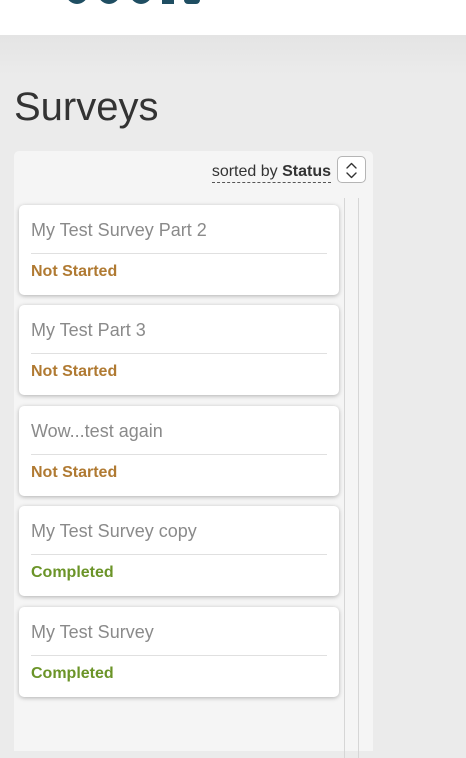  I want to click on chevron-up-down-icon, so click(351, 170).